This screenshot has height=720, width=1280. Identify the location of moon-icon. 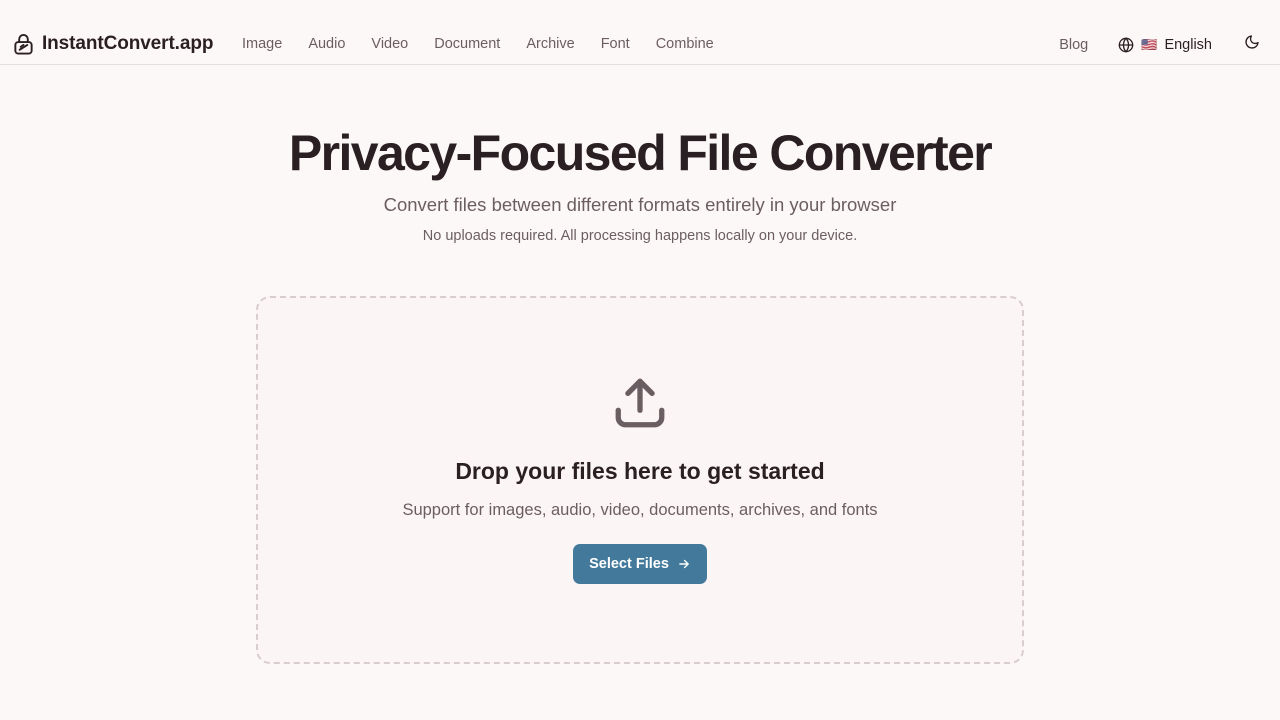
(1252, 42).